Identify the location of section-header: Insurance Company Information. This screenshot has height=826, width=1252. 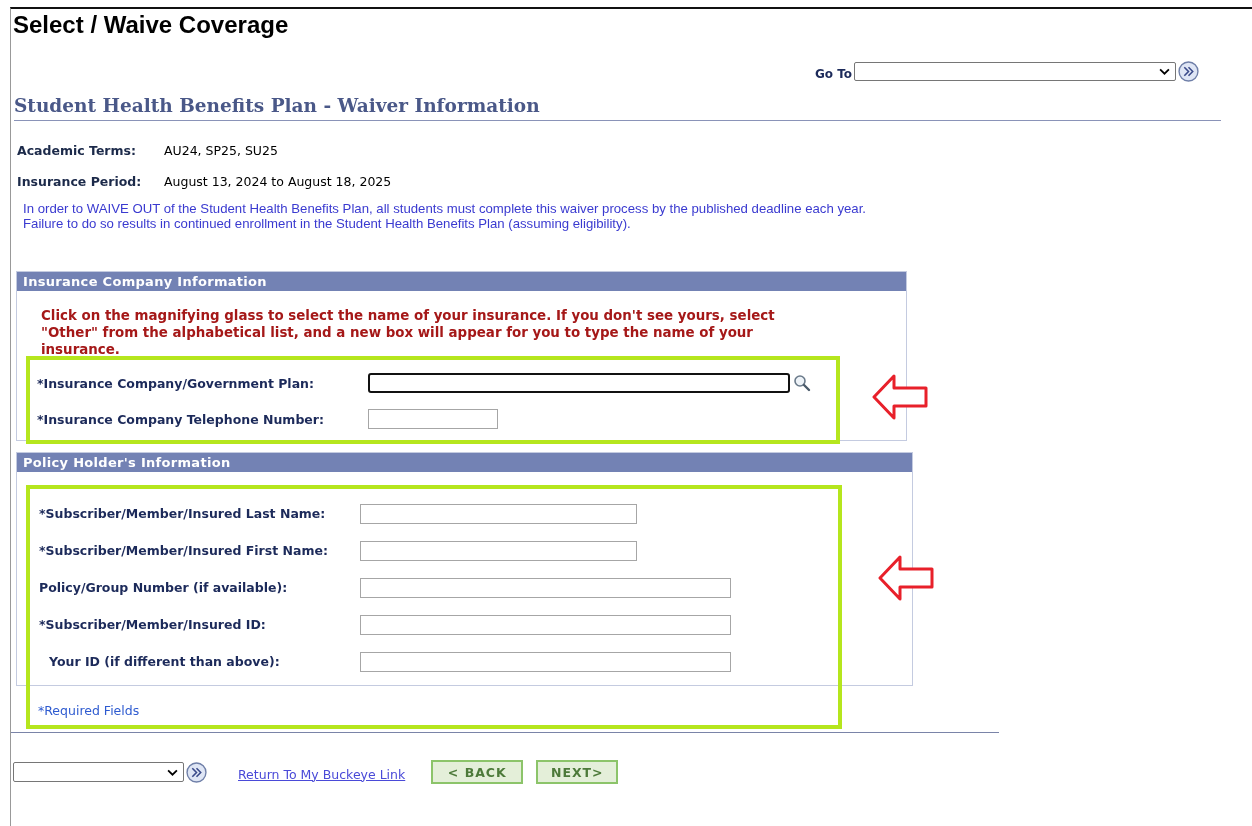
(461, 281).